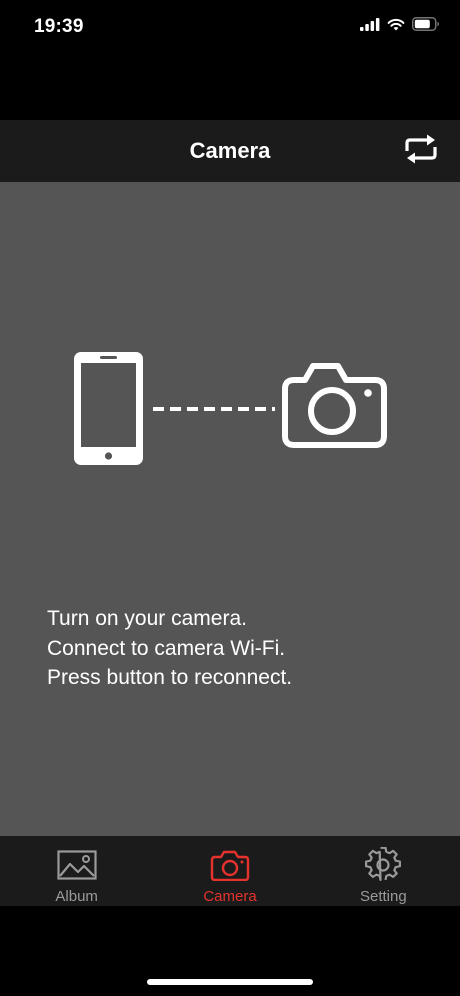 This screenshot has height=996, width=460. I want to click on tab-camera: Camera, so click(229, 871).